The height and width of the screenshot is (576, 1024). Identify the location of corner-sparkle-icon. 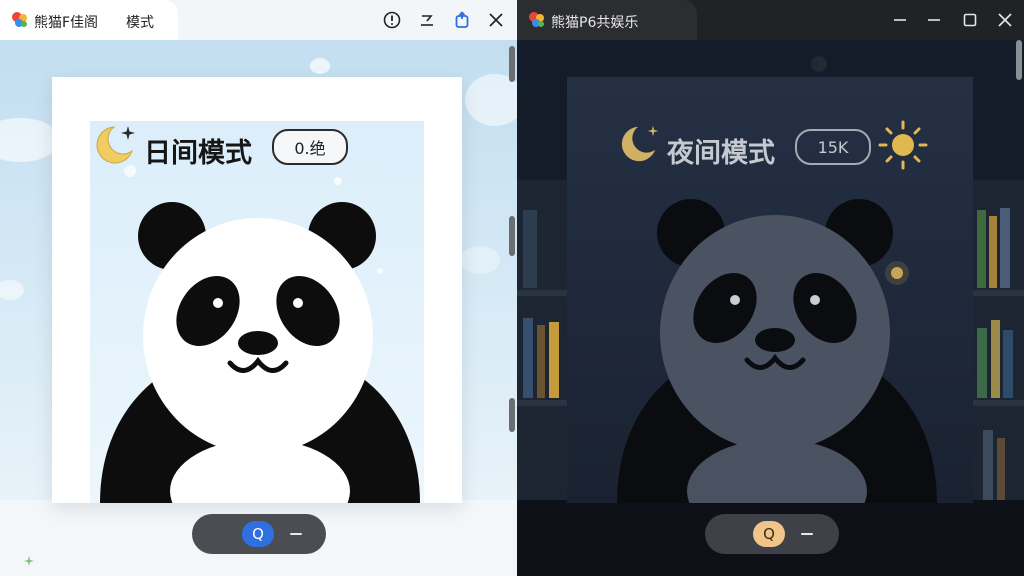
(29, 561).